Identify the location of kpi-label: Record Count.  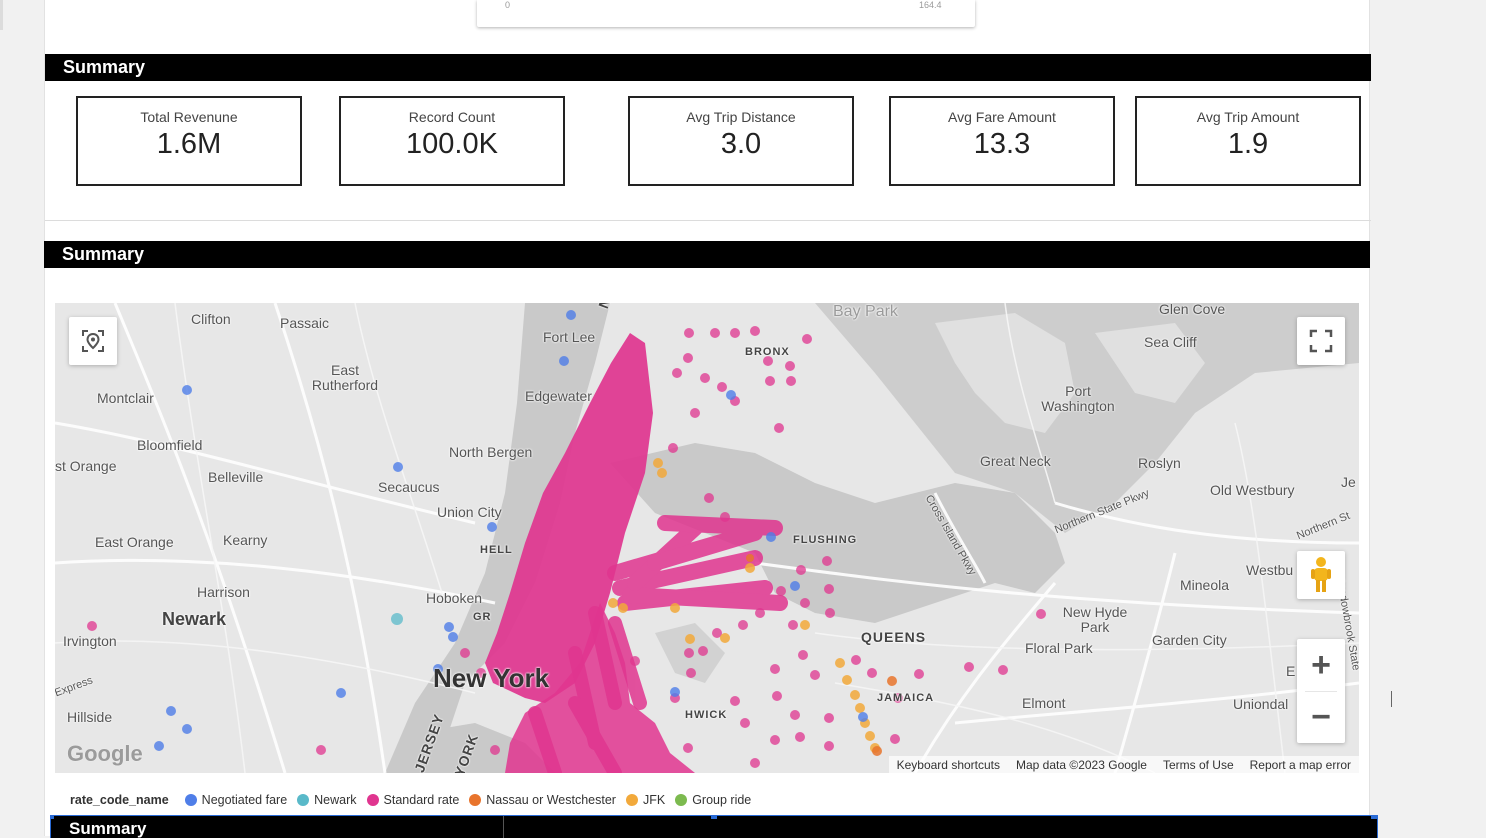
(452, 117).